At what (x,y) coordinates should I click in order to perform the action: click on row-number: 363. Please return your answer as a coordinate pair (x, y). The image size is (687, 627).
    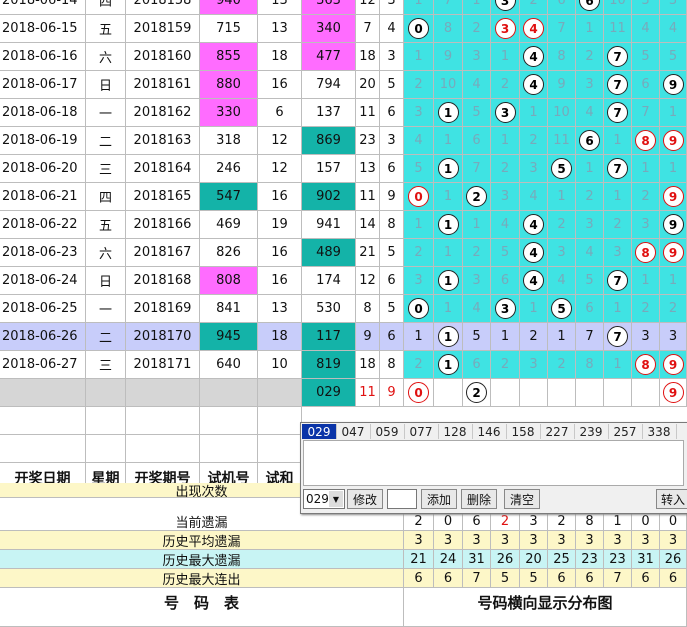
    Looking at the image, I should click on (329, 7).